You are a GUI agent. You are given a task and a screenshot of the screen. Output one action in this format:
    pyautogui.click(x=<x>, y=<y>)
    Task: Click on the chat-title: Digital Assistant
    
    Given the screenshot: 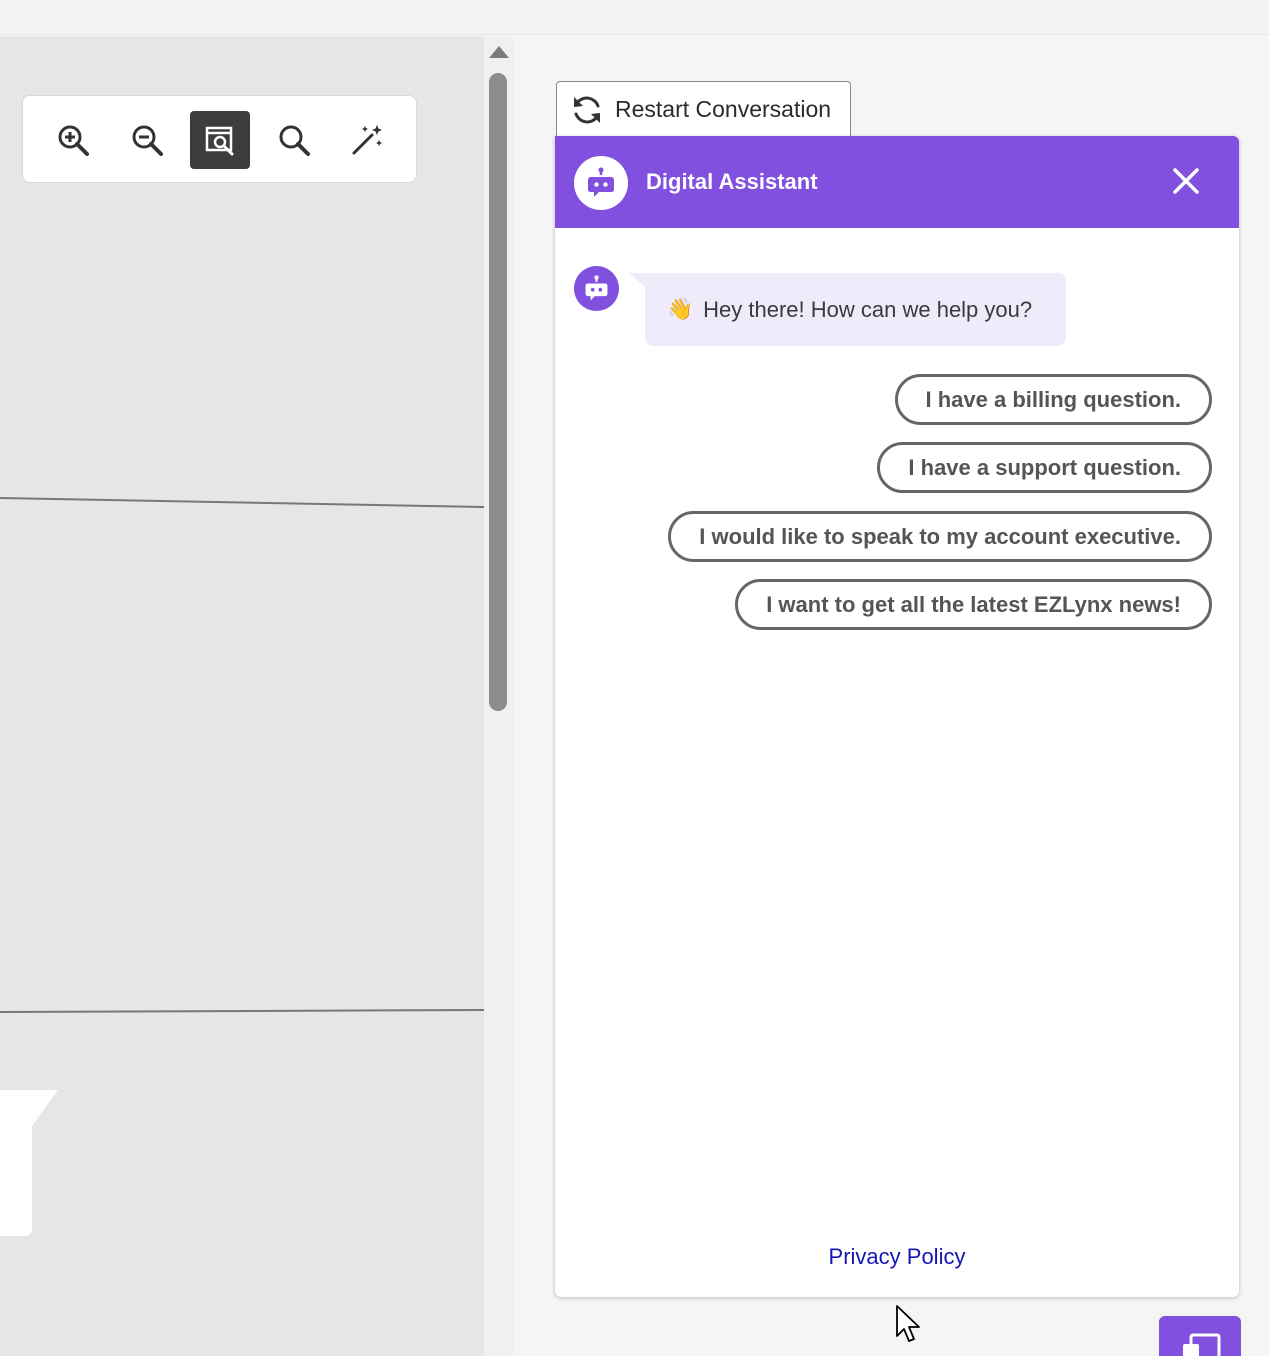 What is the action you would take?
    pyautogui.click(x=732, y=181)
    